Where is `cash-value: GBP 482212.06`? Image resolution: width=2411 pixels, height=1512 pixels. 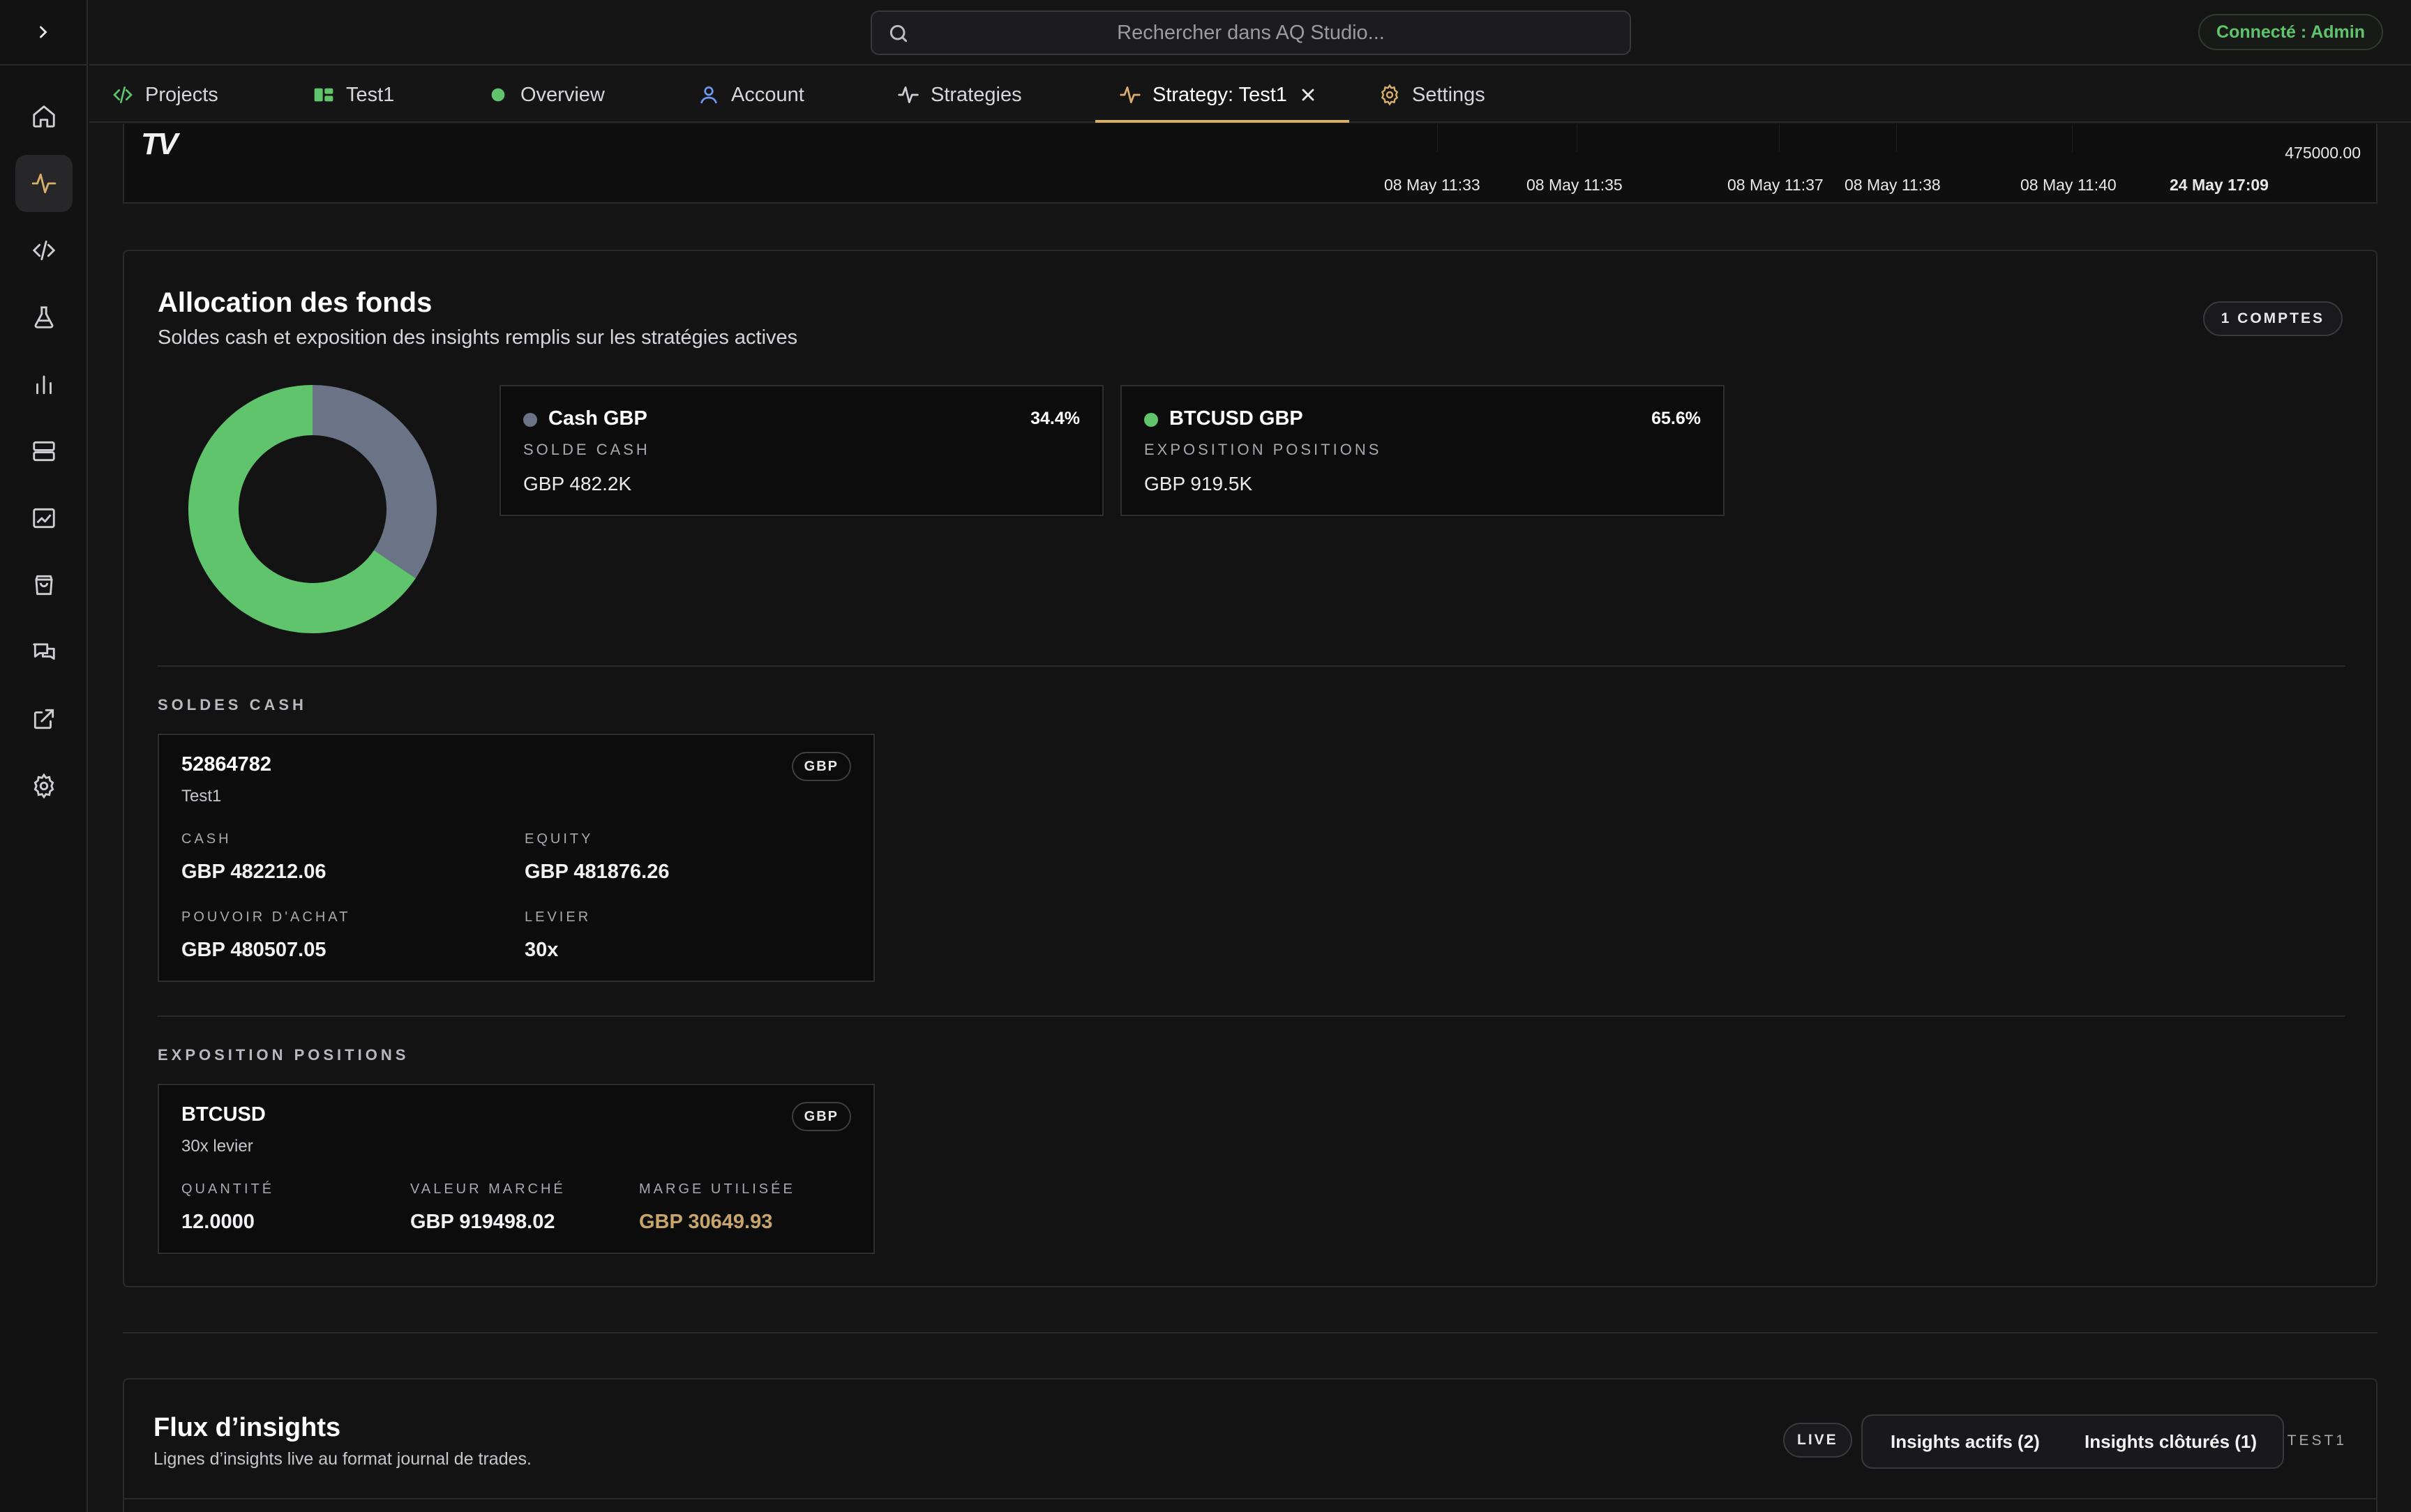
cash-value: GBP 482212.06 is located at coordinates (253, 872).